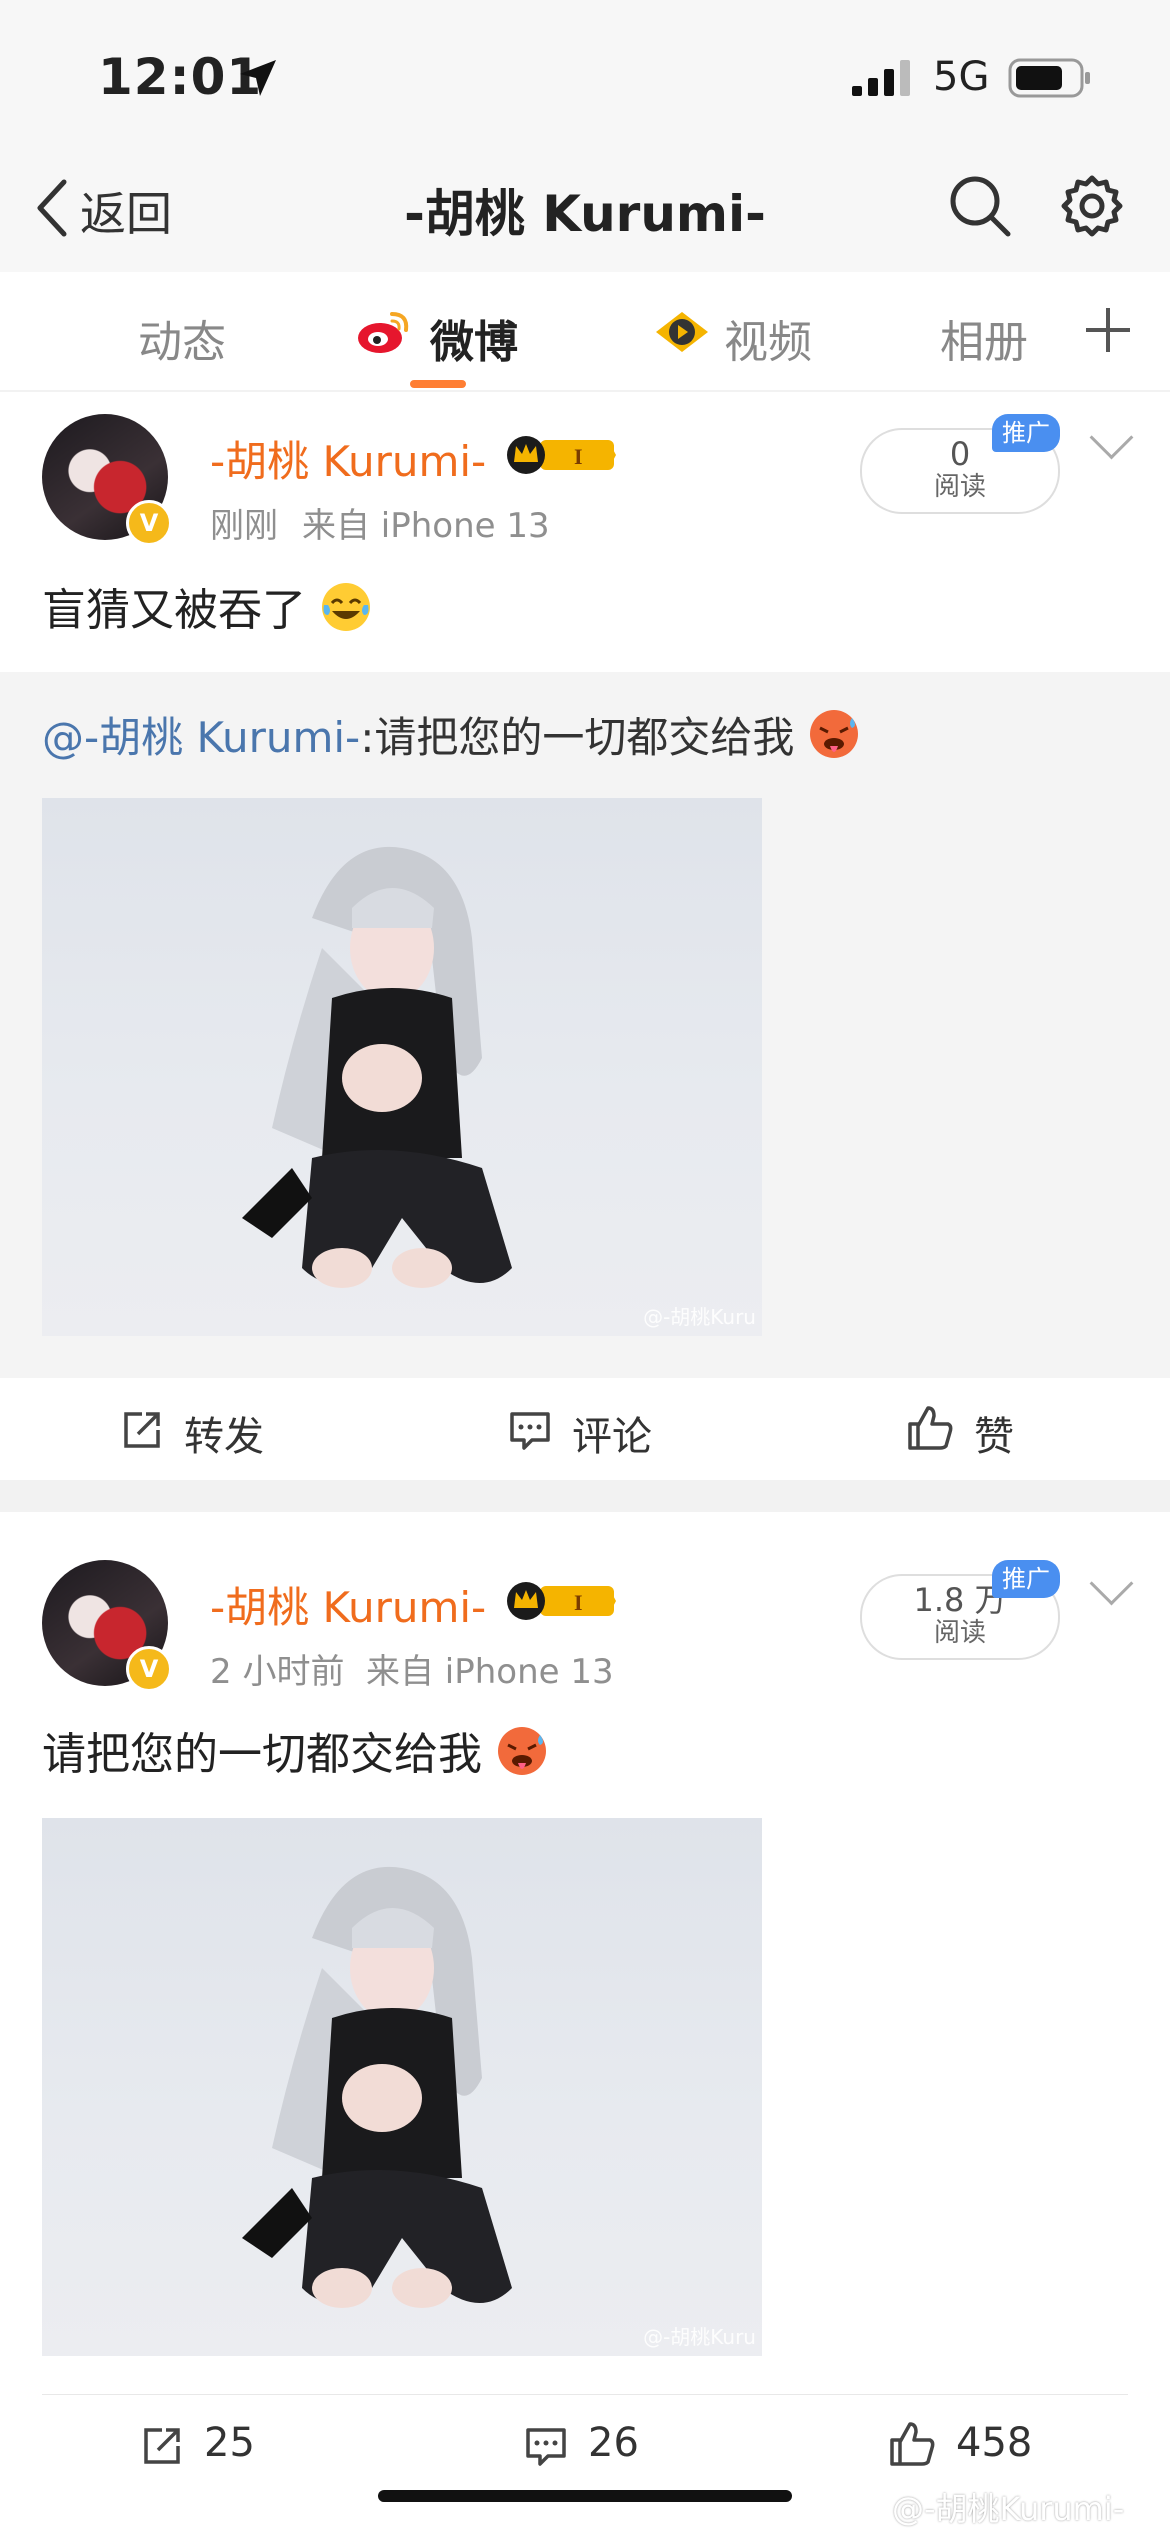 This screenshot has width=1170, height=2532. I want to click on repost-count: 25, so click(229, 2443).